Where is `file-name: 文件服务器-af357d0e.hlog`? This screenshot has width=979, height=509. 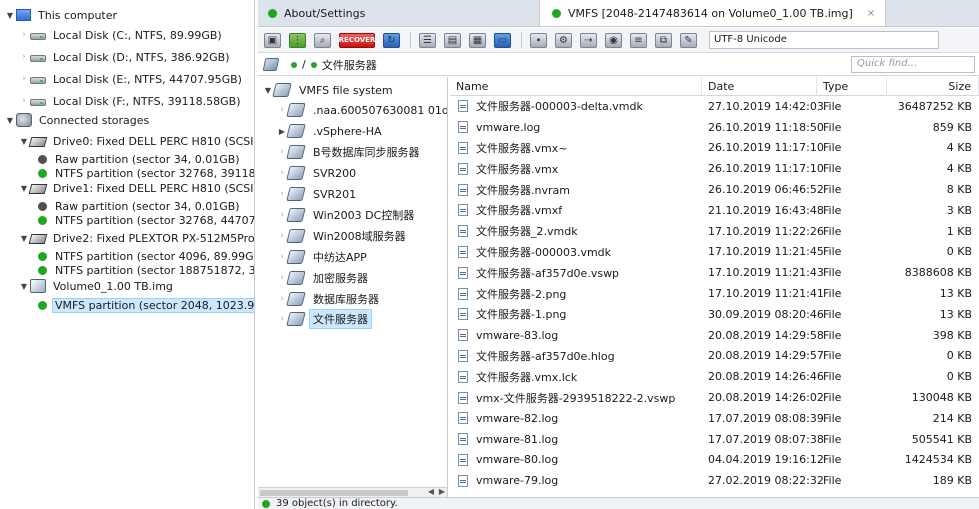
file-name: 文件服务器-af357d0e.hlog is located at coordinates (545, 356).